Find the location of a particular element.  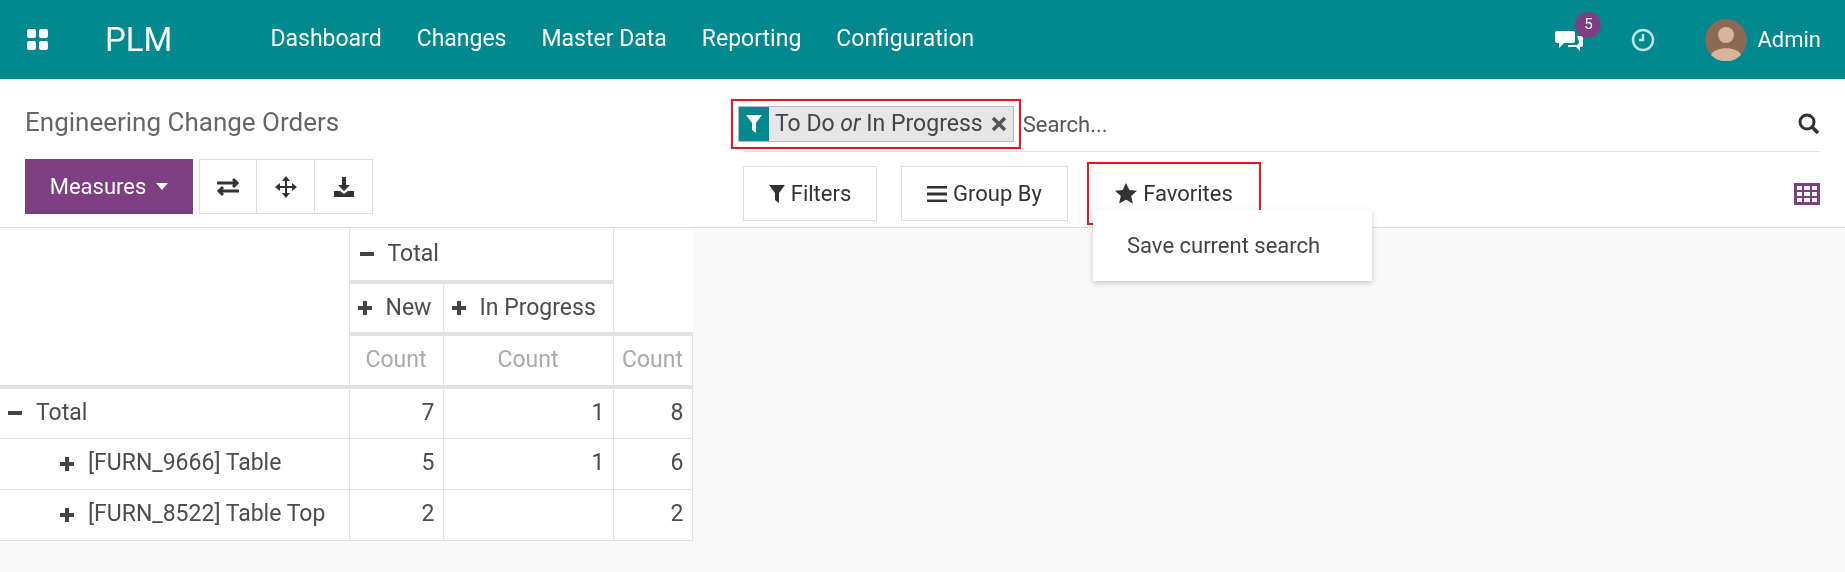

table-cell: 6 is located at coordinates (652, 463).